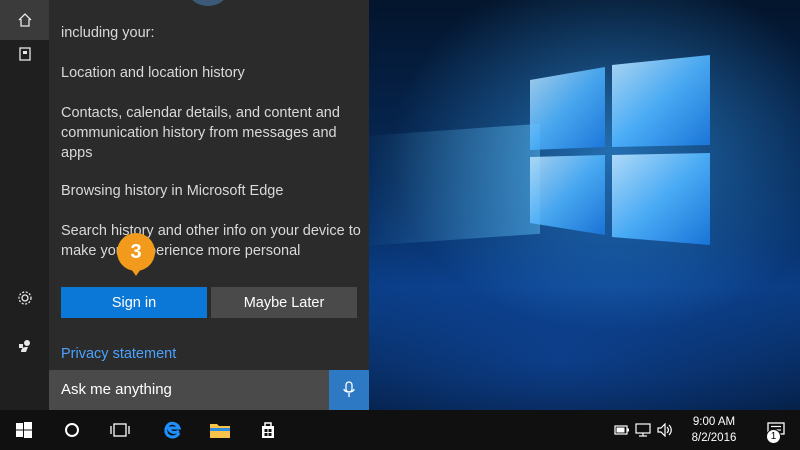 The image size is (800, 450). I want to click on edge-icon, so click(172, 430).